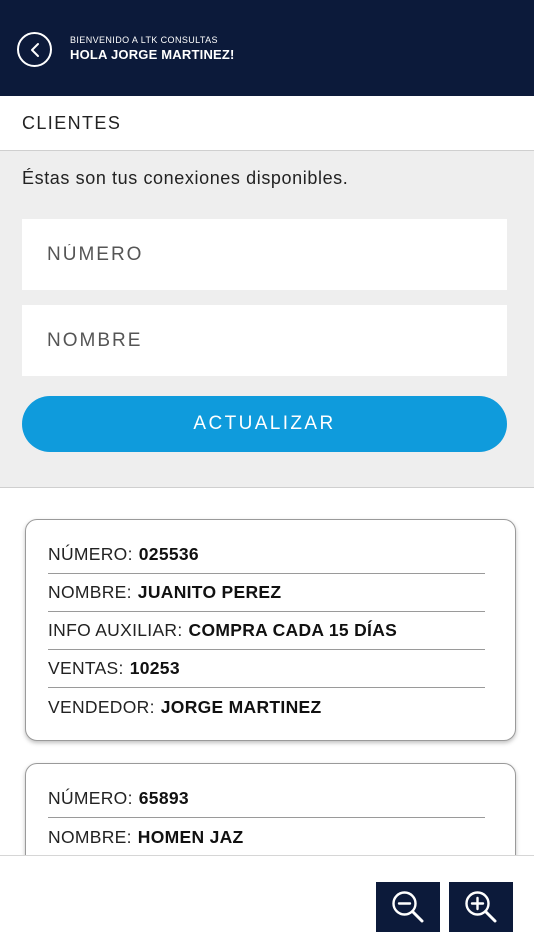  I want to click on zoom-in-button, so click(481, 907).